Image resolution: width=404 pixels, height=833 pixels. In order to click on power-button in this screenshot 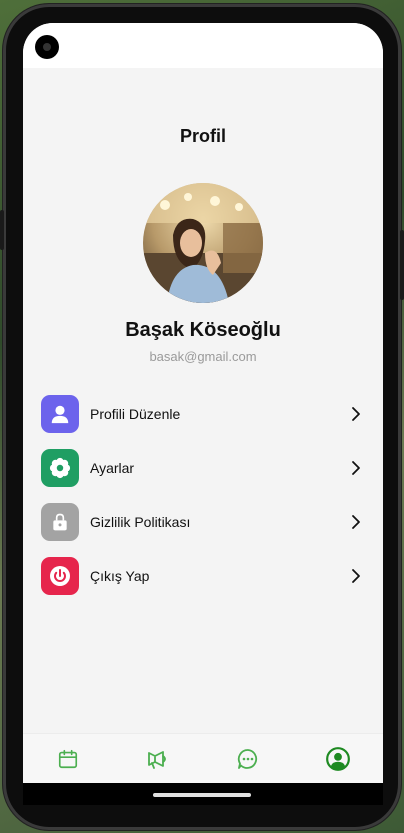, I will do `click(402, 265)`.